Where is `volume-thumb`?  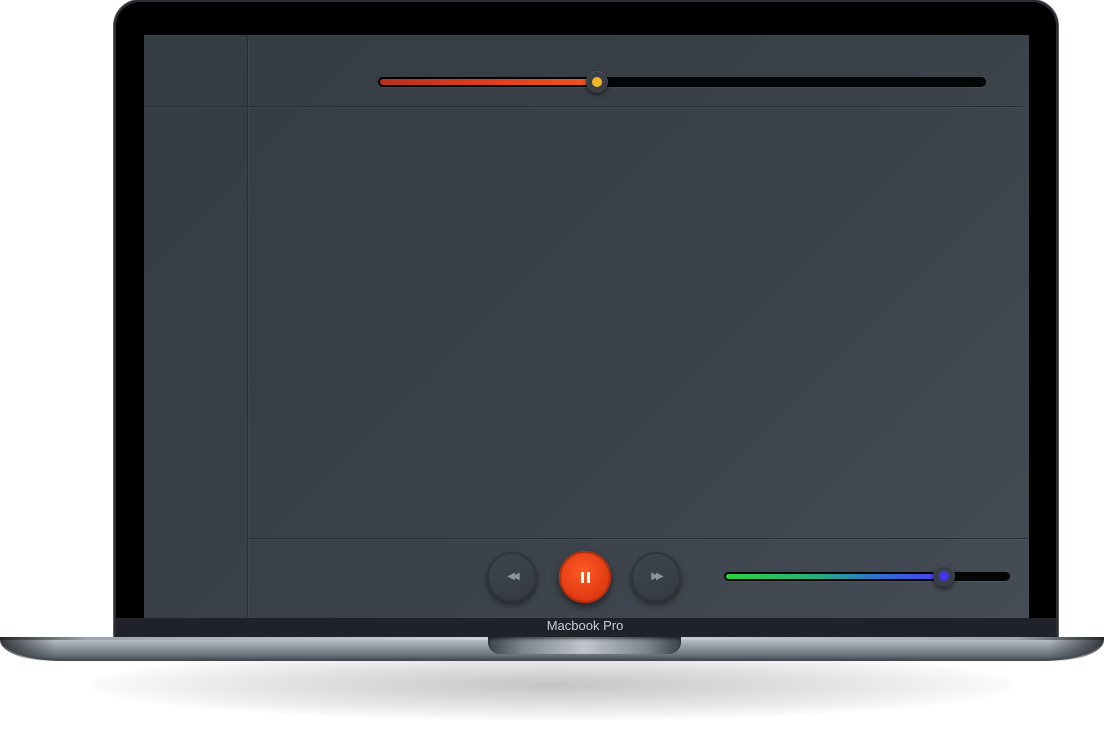
volume-thumb is located at coordinates (944, 576).